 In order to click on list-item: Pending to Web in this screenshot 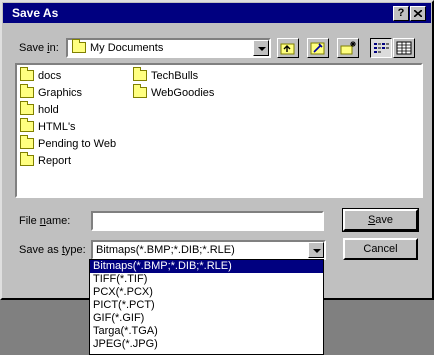, I will do `click(68, 144)`.